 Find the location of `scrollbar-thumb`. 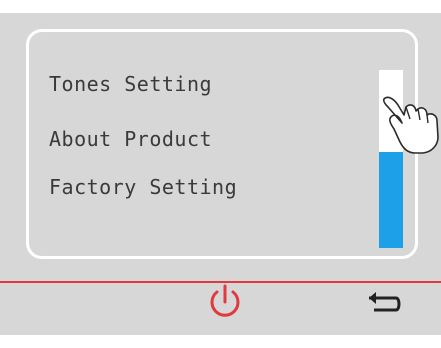

scrollbar-thumb is located at coordinates (391, 200).